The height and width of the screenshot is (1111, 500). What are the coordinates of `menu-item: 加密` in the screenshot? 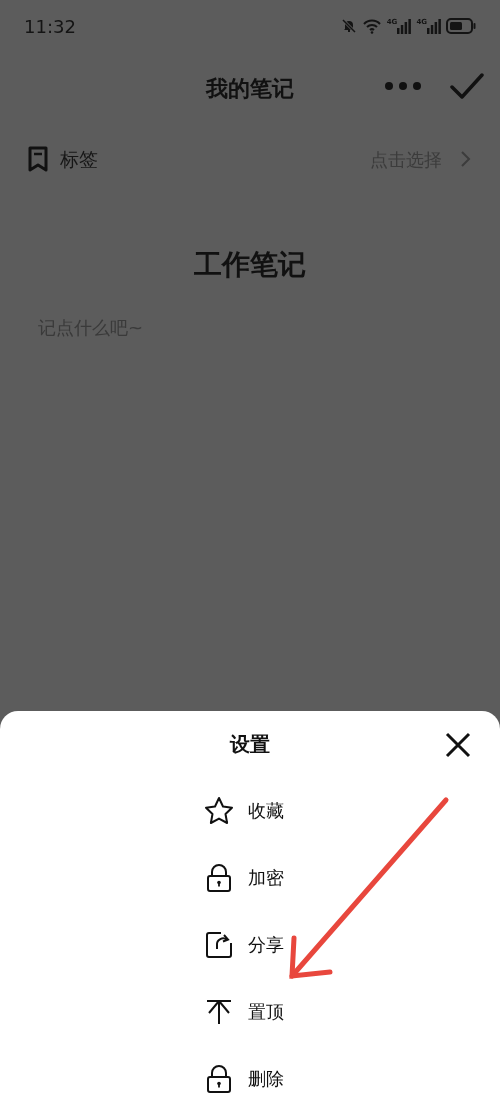 It's located at (250, 877).